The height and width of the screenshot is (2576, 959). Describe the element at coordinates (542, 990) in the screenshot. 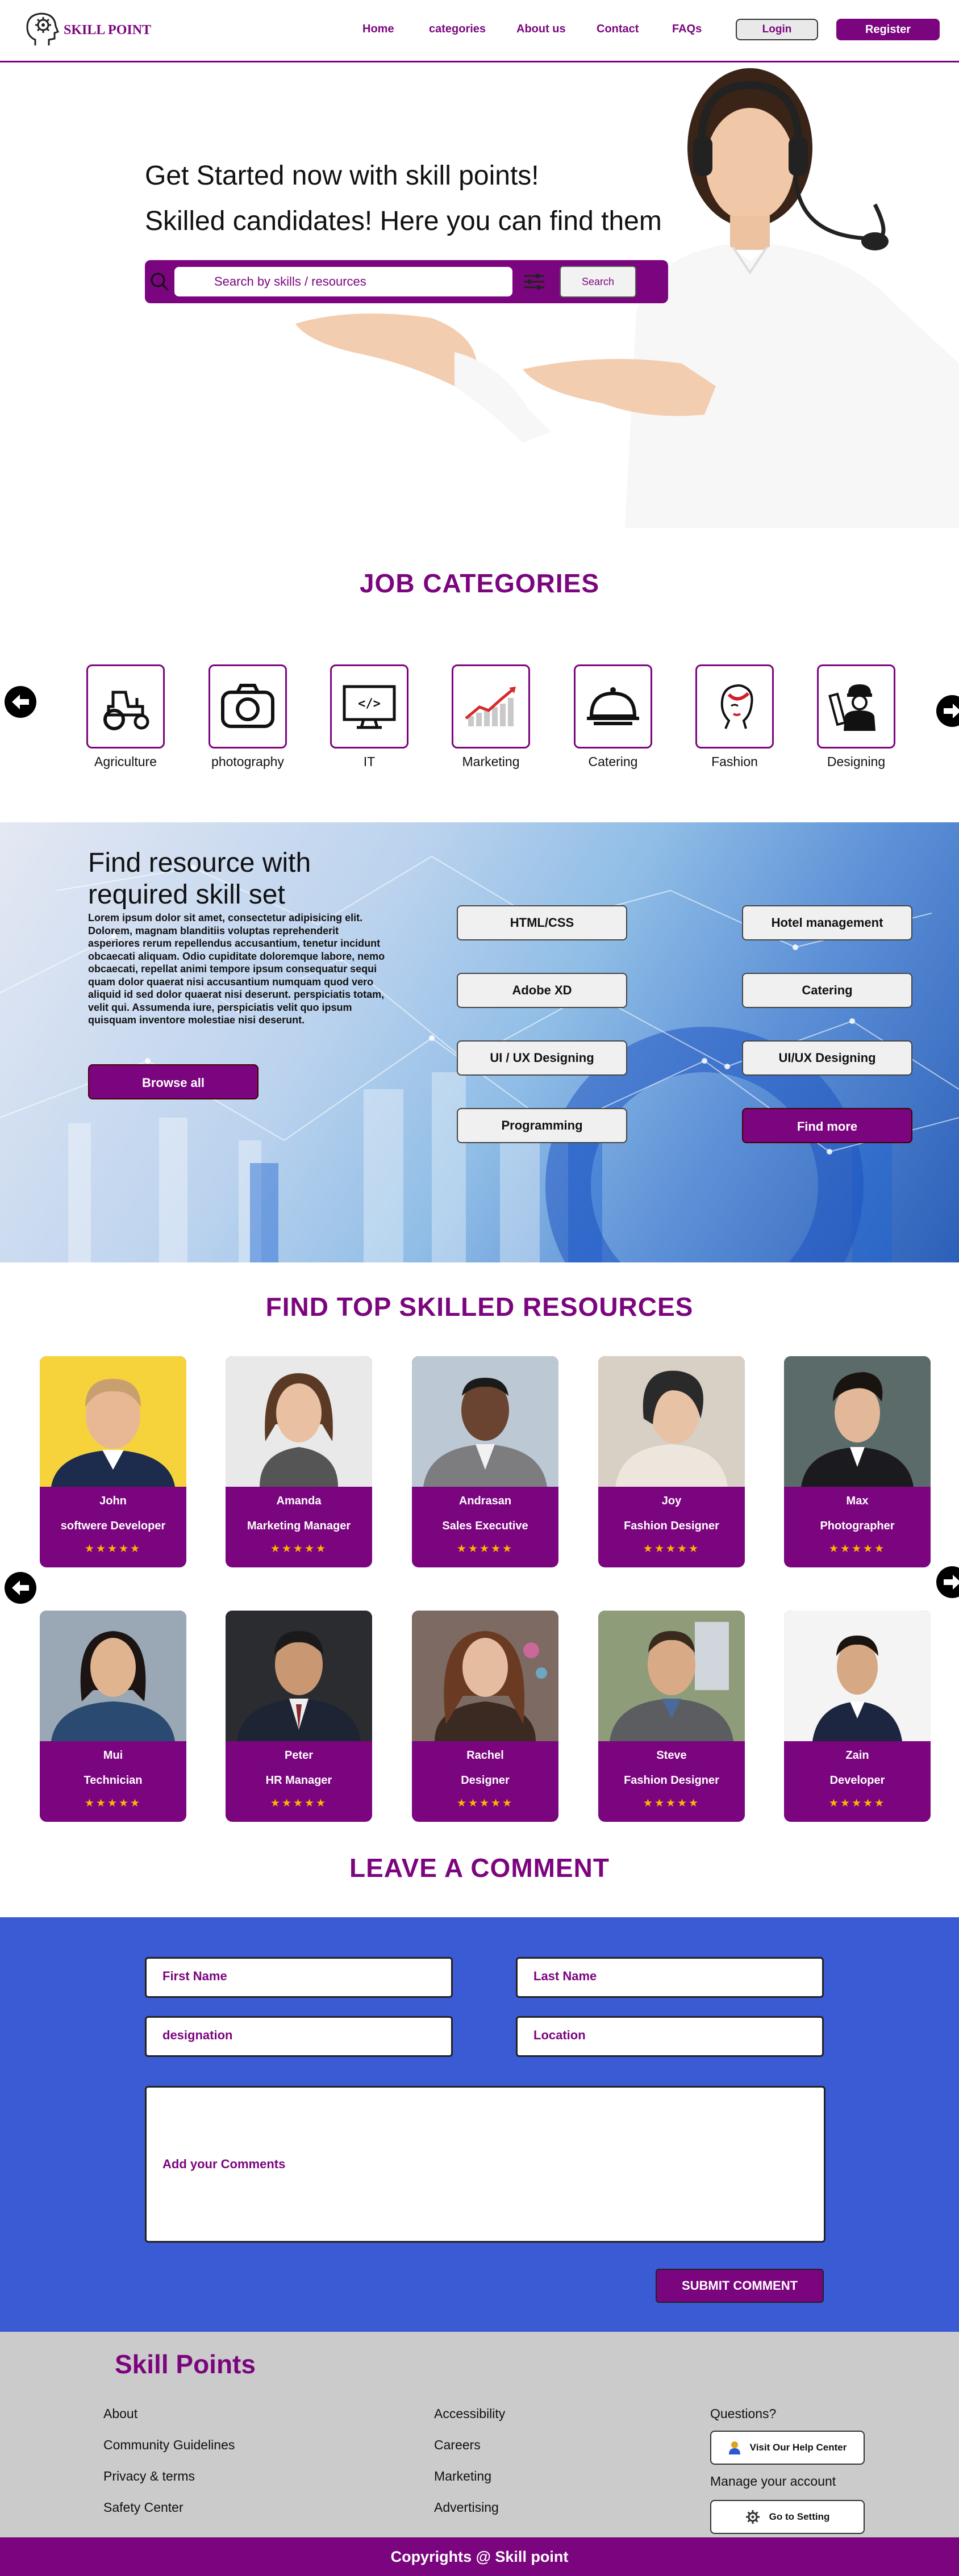

I see `skill-button-adobe-xd: Adobe XD` at that location.